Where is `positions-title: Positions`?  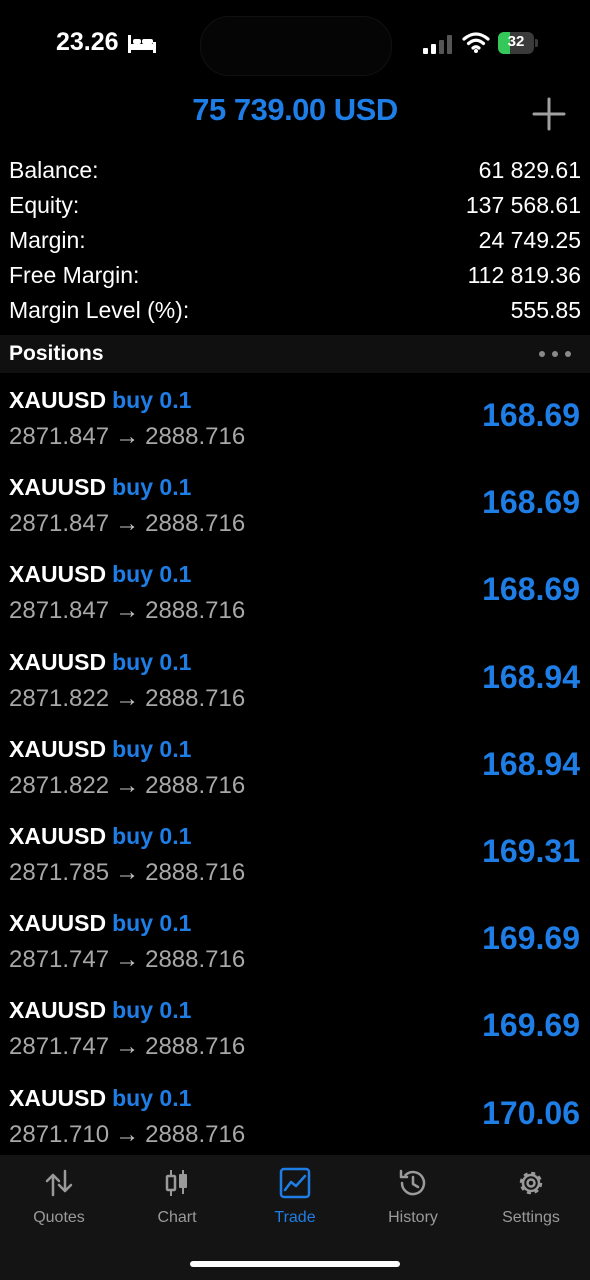 positions-title: Positions is located at coordinates (56, 353).